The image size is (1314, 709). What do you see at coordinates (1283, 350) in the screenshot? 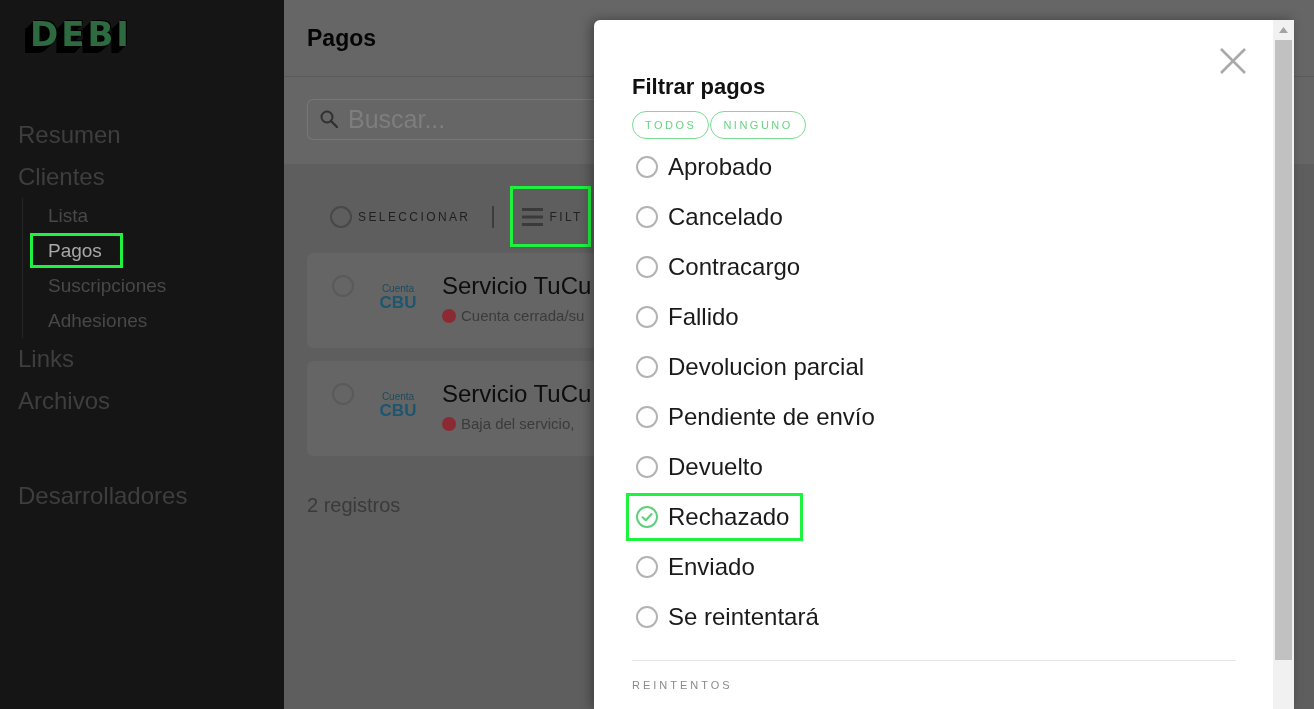
I see `scrollbar-thumb` at bounding box center [1283, 350].